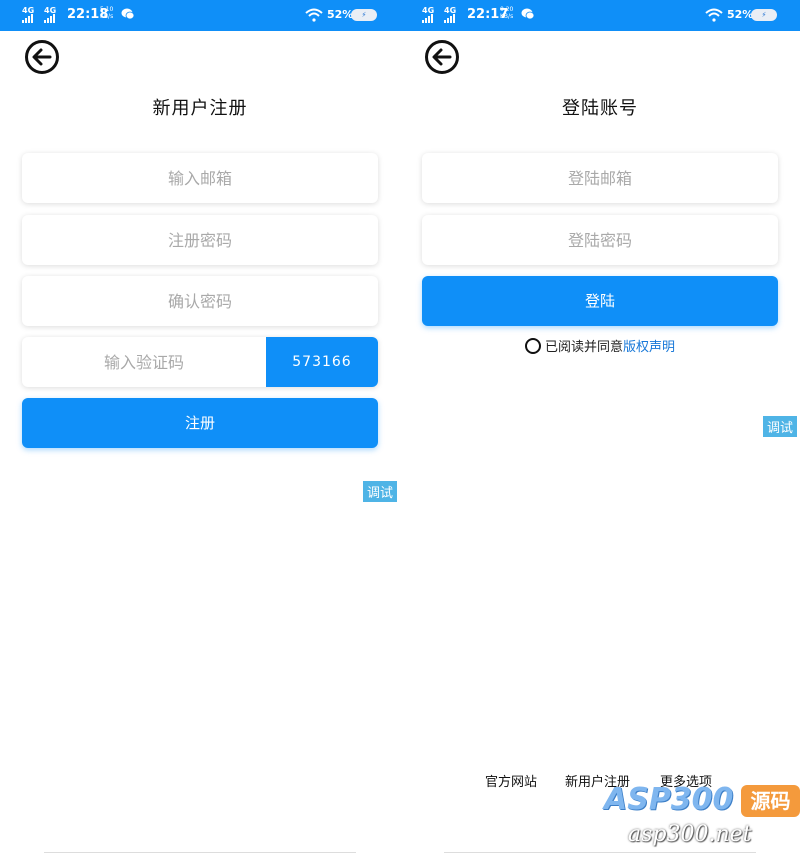 The height and width of the screenshot is (858, 800). I want to click on net-speed: 0.20 KB/s, so click(507, 13).